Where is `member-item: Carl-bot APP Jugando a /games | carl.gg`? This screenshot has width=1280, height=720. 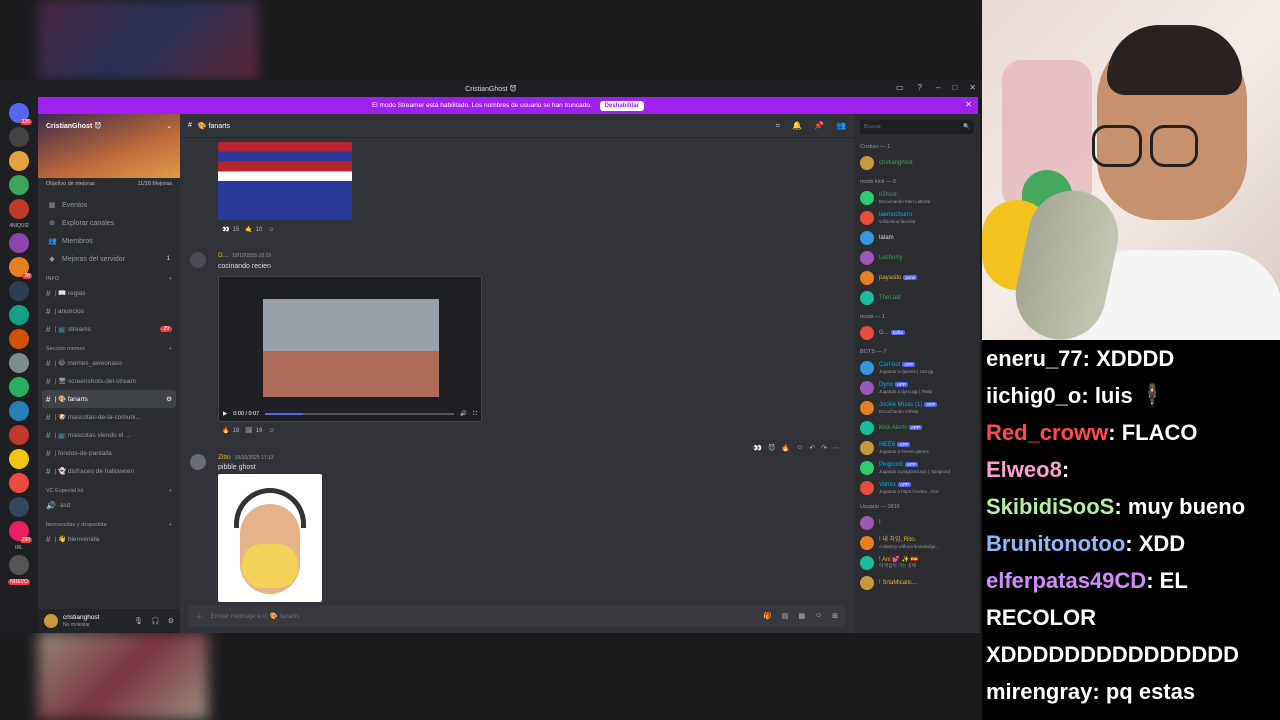
member-item: Carl-bot APP Jugando a /games | carl.gg is located at coordinates (917, 368).